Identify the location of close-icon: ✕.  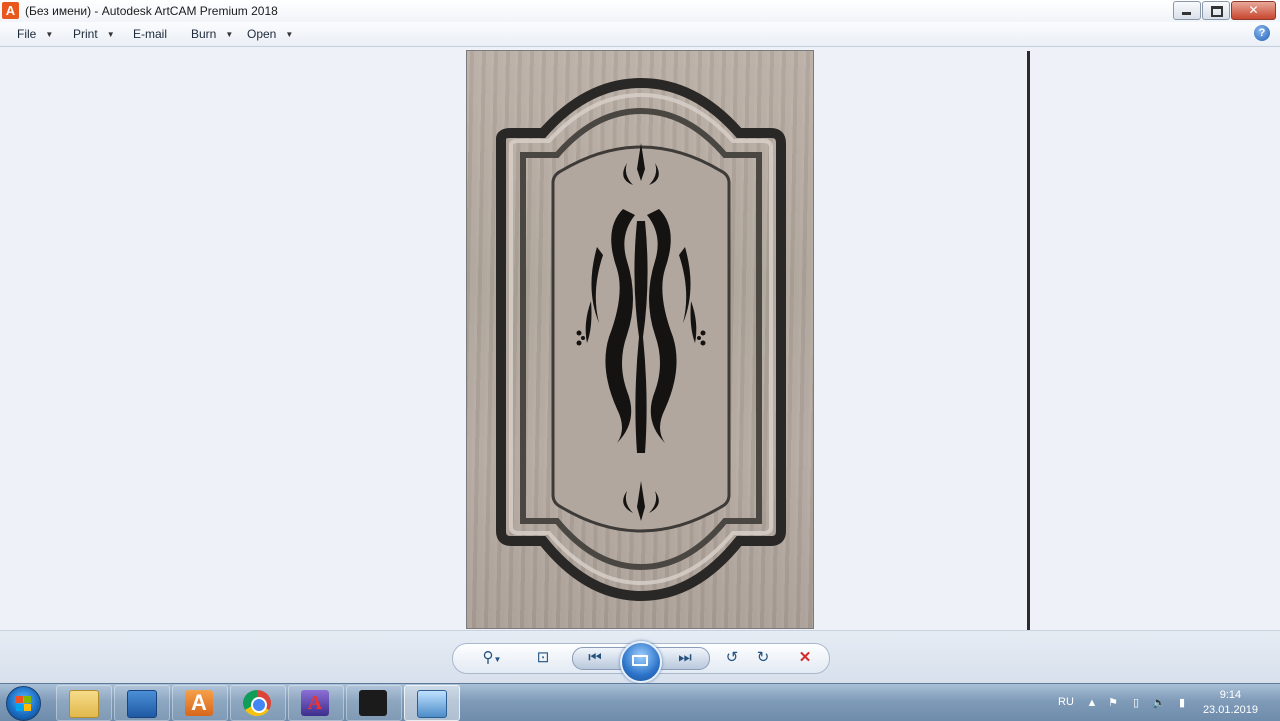
(1253, 10).